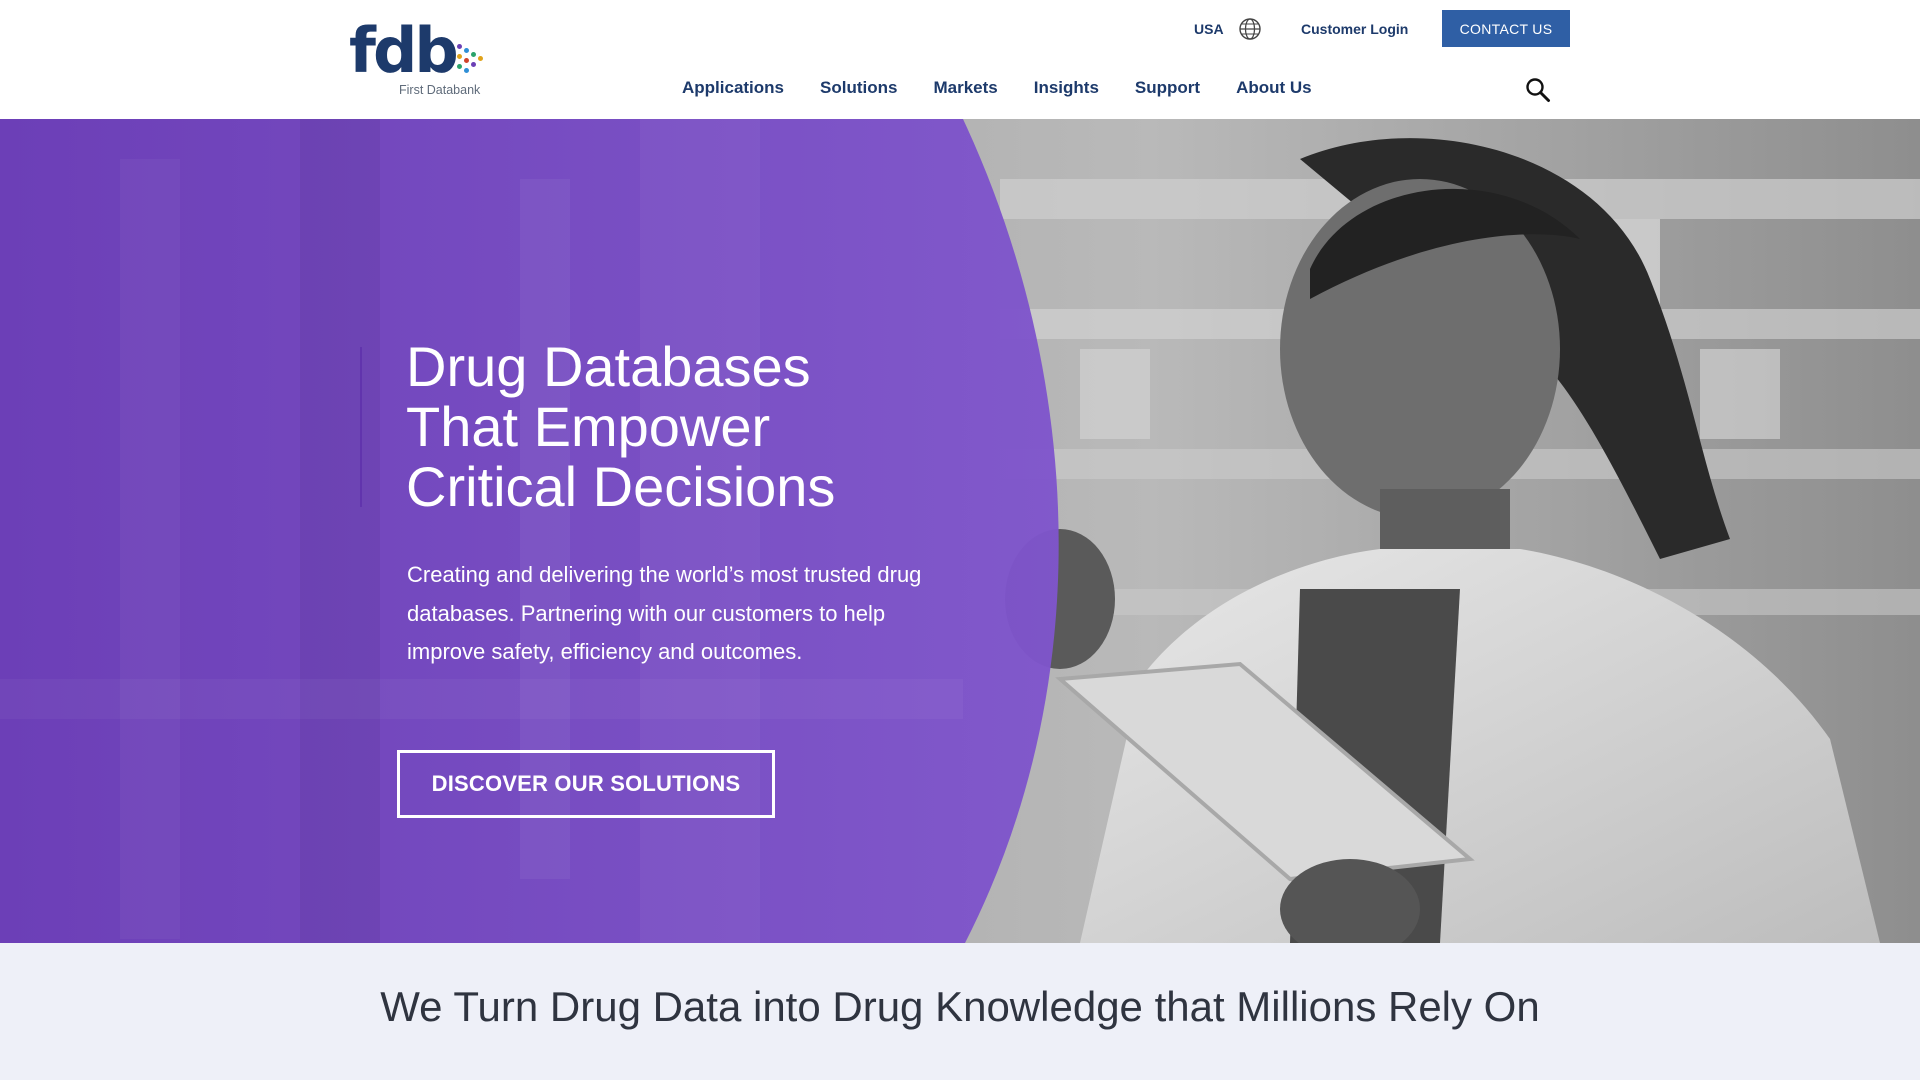  Describe the element at coordinates (1354, 29) in the screenshot. I see `customer-login-link: Customer Login` at that location.